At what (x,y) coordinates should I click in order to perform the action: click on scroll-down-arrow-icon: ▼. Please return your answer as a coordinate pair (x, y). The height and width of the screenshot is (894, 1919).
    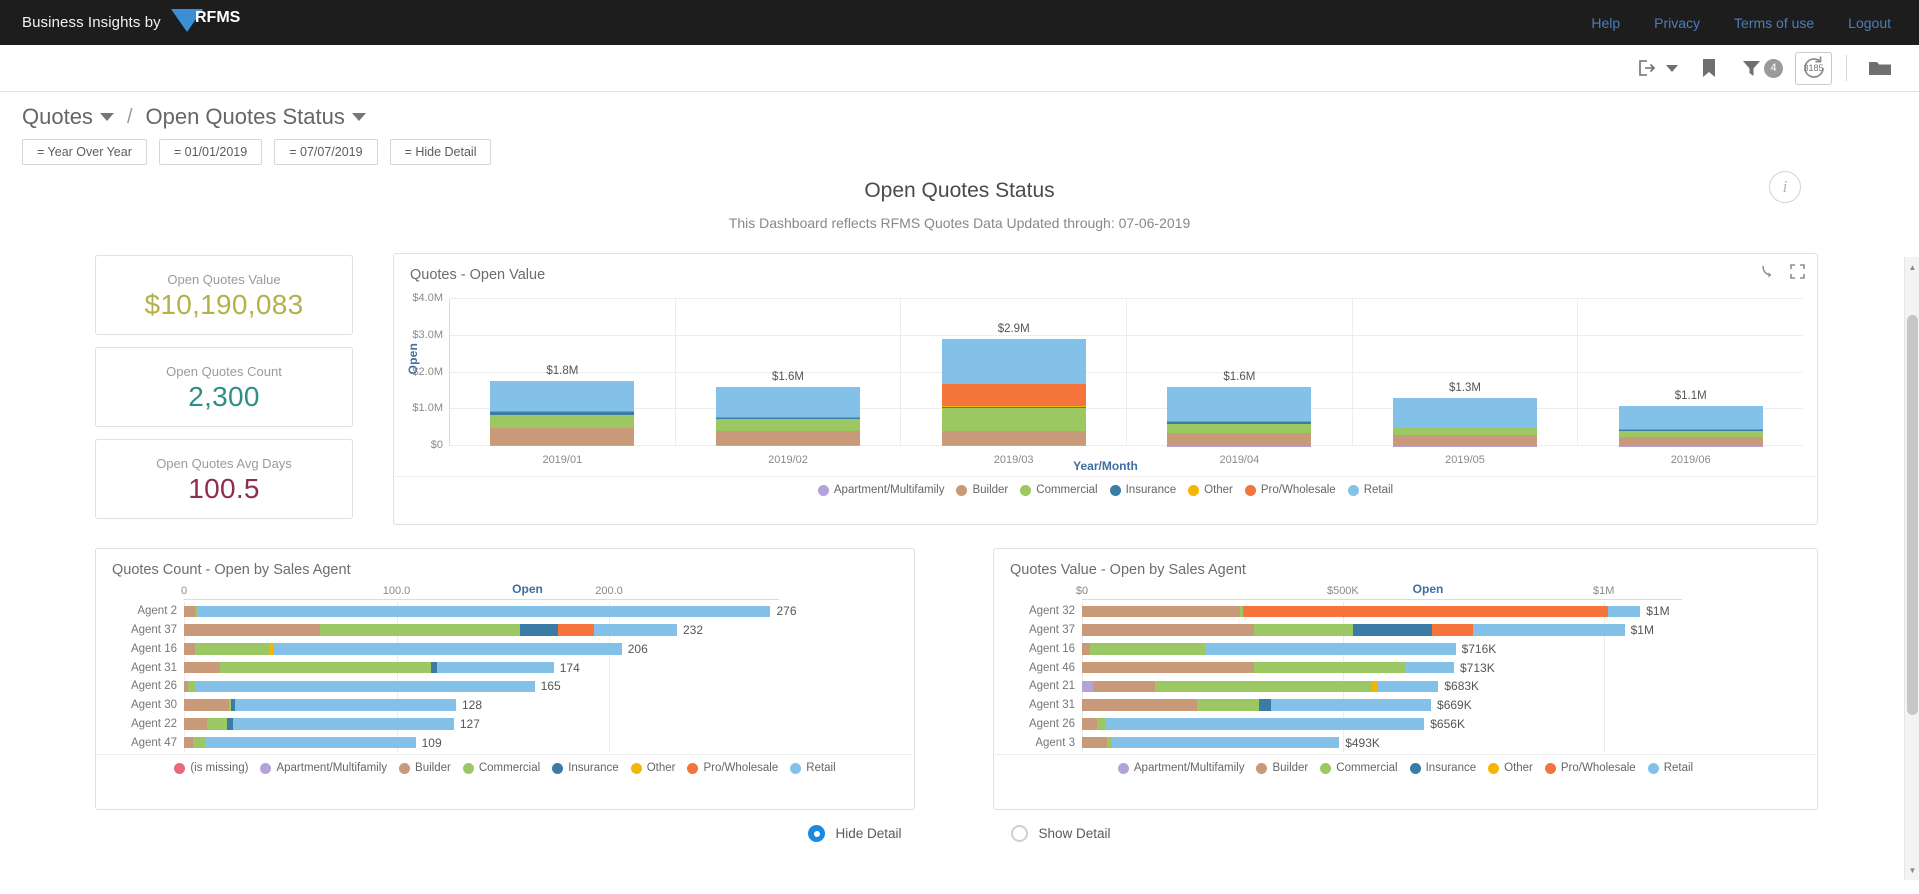
    Looking at the image, I should click on (1912, 870).